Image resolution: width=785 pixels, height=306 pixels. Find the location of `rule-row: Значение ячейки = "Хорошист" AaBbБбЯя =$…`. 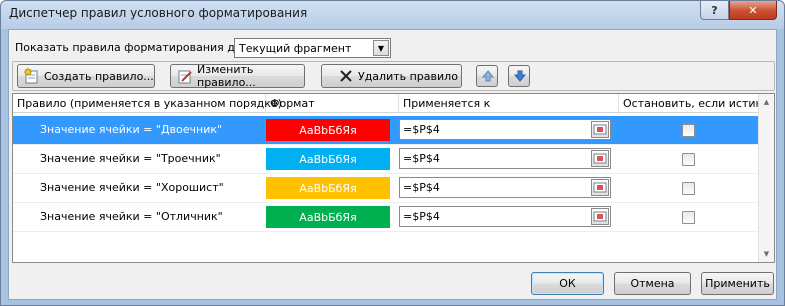

rule-row: Значение ячейки = "Хорошист" AaBbБбЯя =$… is located at coordinates (386, 188).